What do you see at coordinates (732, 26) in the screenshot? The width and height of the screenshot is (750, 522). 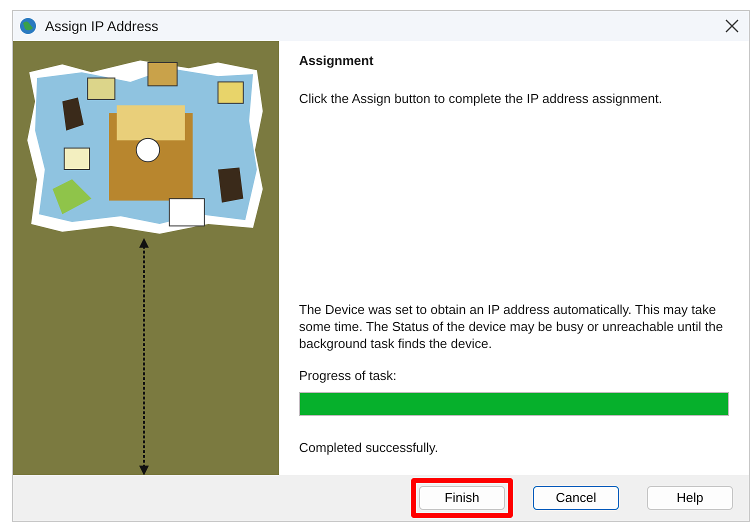 I see `close-icon` at bounding box center [732, 26].